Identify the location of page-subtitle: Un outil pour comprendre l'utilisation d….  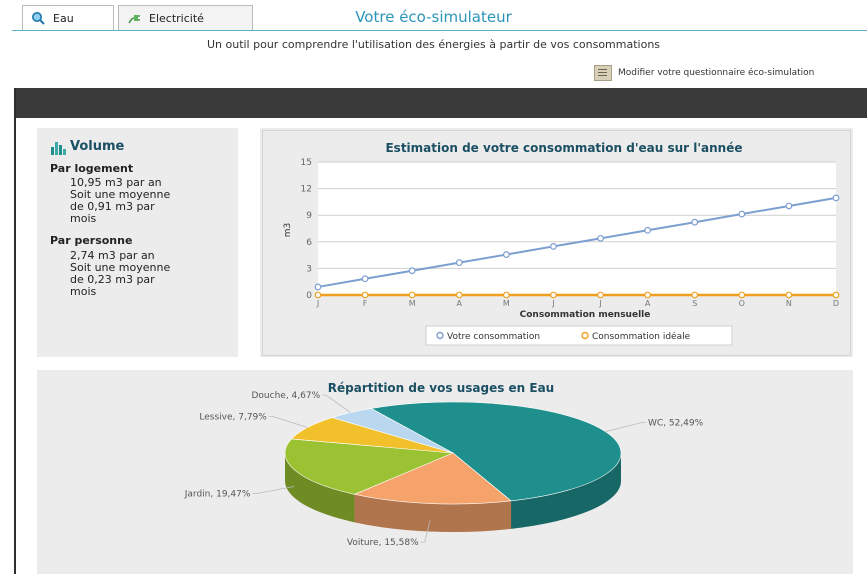
(433, 44).